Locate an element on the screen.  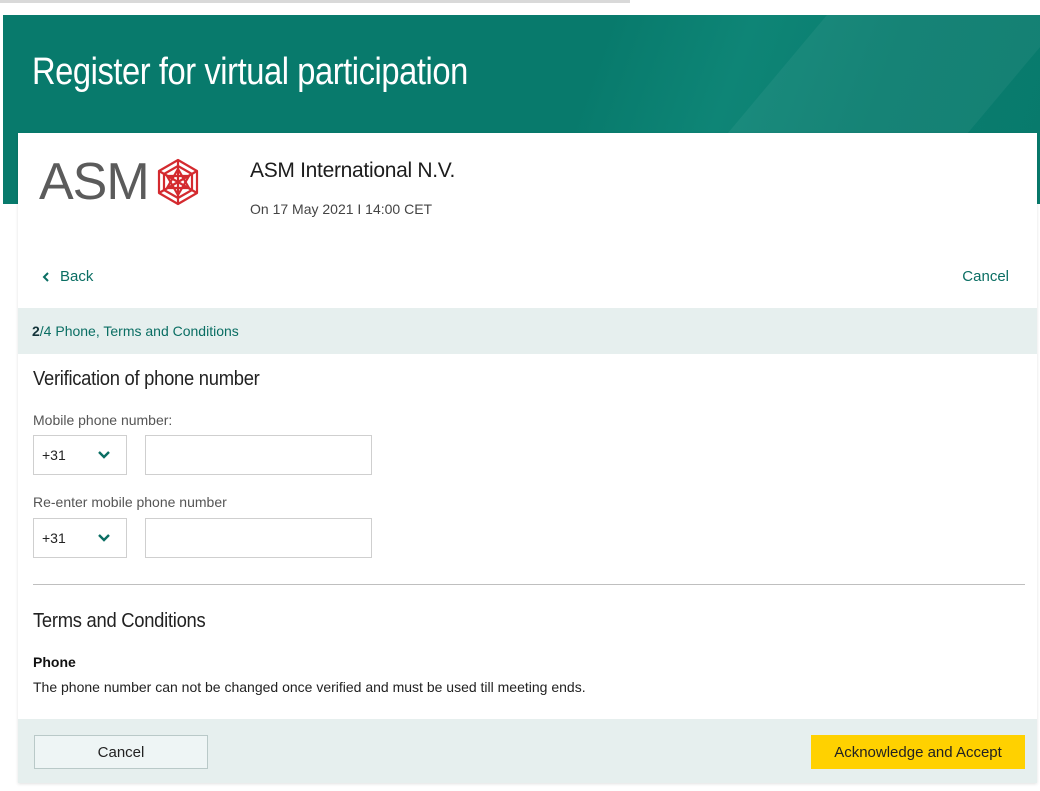
company-name: ASM International N.V. is located at coordinates (353, 170).